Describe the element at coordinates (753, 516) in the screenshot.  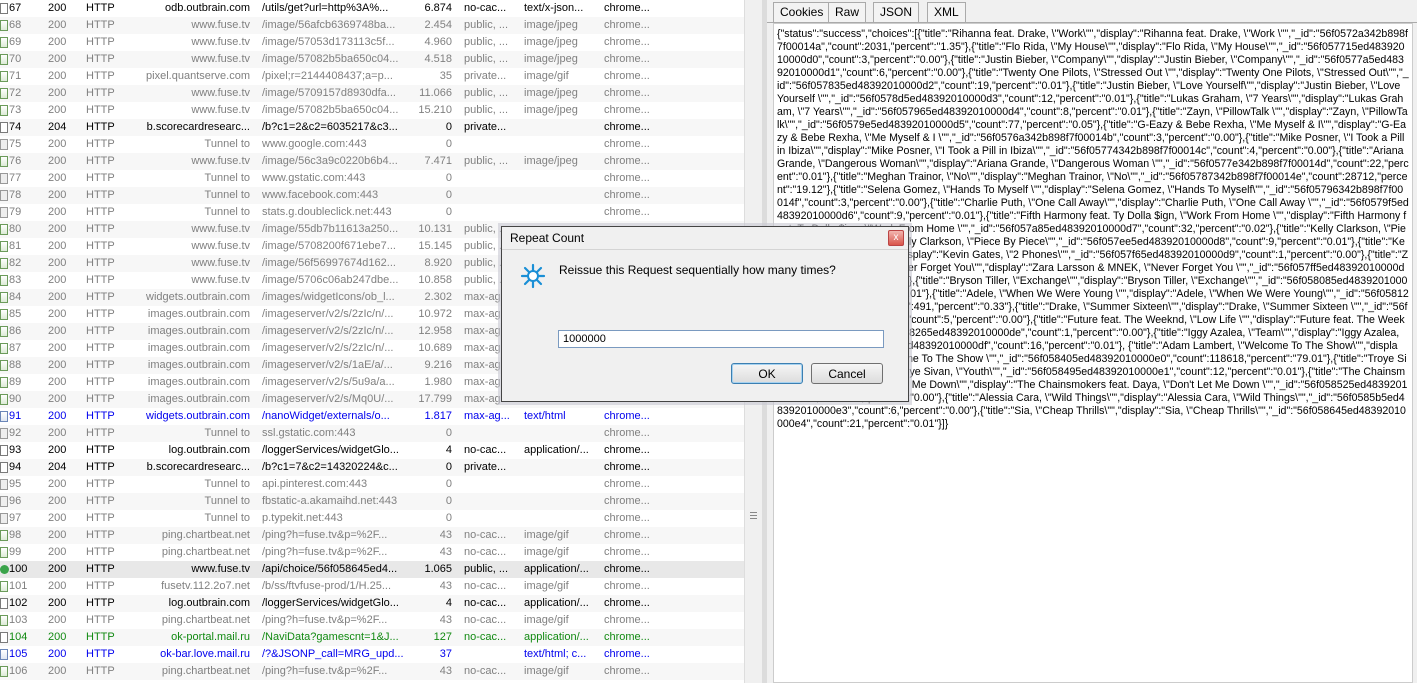
I see `scrollbar-grip` at that location.